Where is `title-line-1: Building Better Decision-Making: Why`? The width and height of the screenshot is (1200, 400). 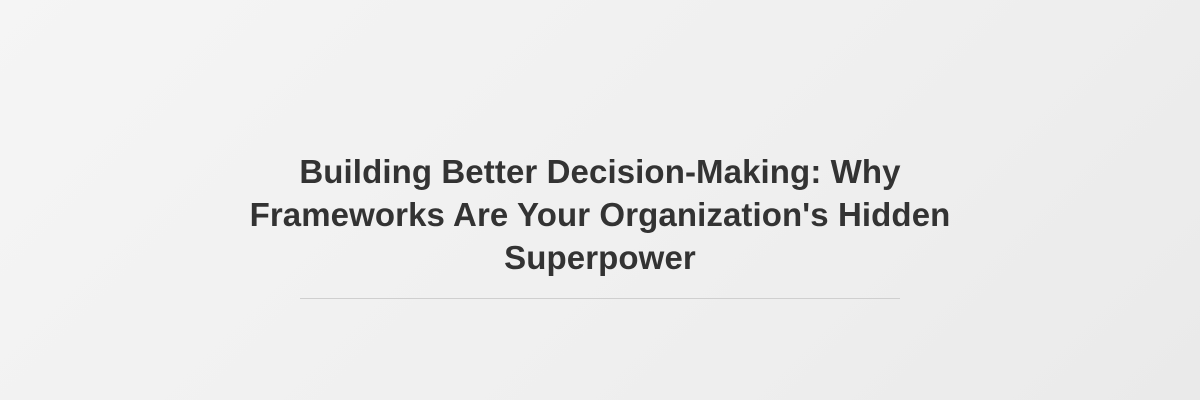
title-line-1: Building Better Decision-Making: Why is located at coordinates (600, 171).